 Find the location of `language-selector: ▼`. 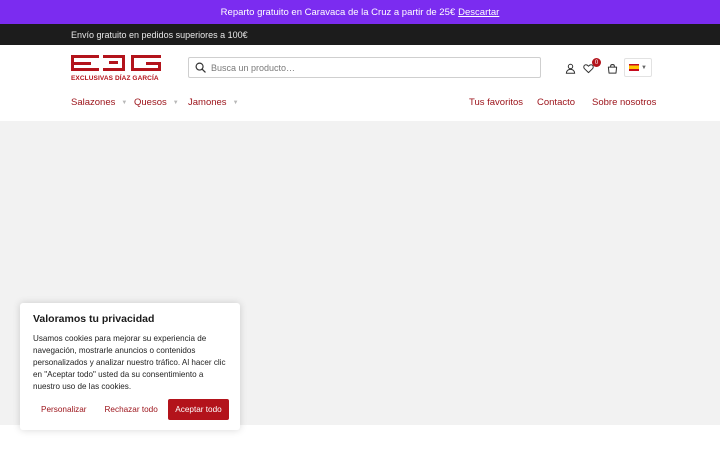

language-selector: ▼ is located at coordinates (638, 67).